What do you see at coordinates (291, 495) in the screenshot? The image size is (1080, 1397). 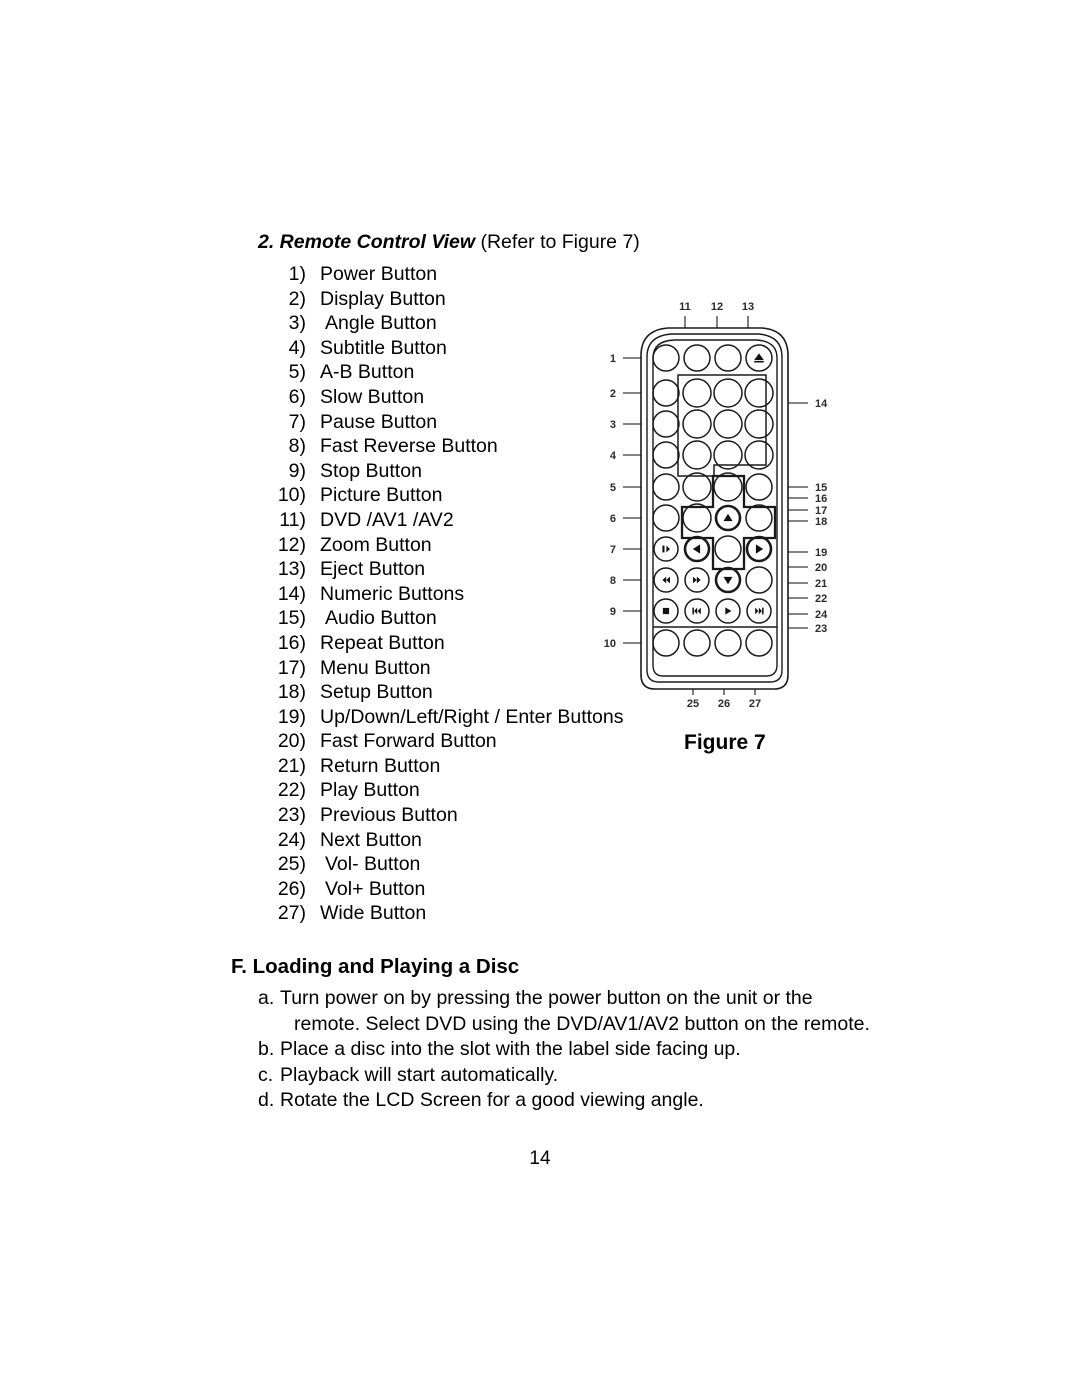 I see `list-item-number: 10)` at bounding box center [291, 495].